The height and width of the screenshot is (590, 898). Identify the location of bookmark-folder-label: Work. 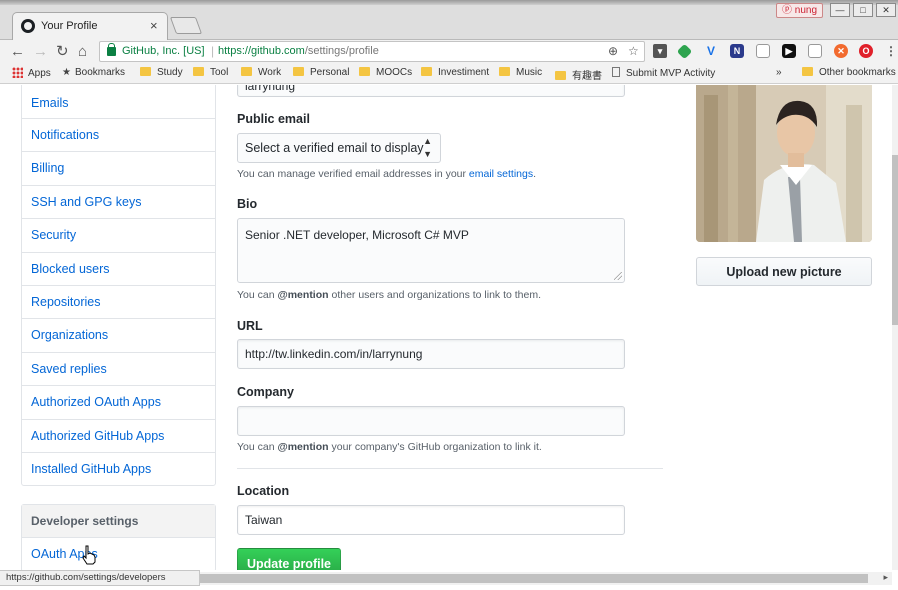
(270, 72).